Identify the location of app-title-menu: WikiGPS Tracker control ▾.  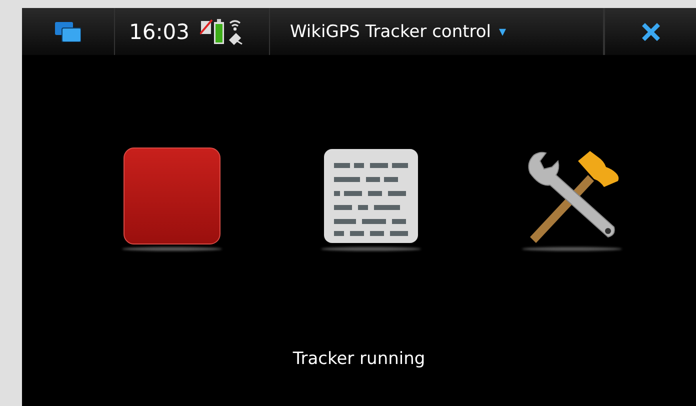
(437, 31).